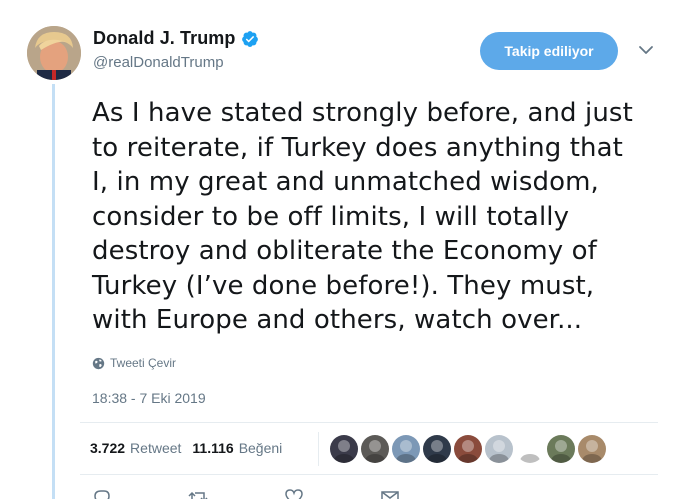  I want to click on tweet-timestamp: 18:38 - 7 Eki 2019, so click(149, 398).